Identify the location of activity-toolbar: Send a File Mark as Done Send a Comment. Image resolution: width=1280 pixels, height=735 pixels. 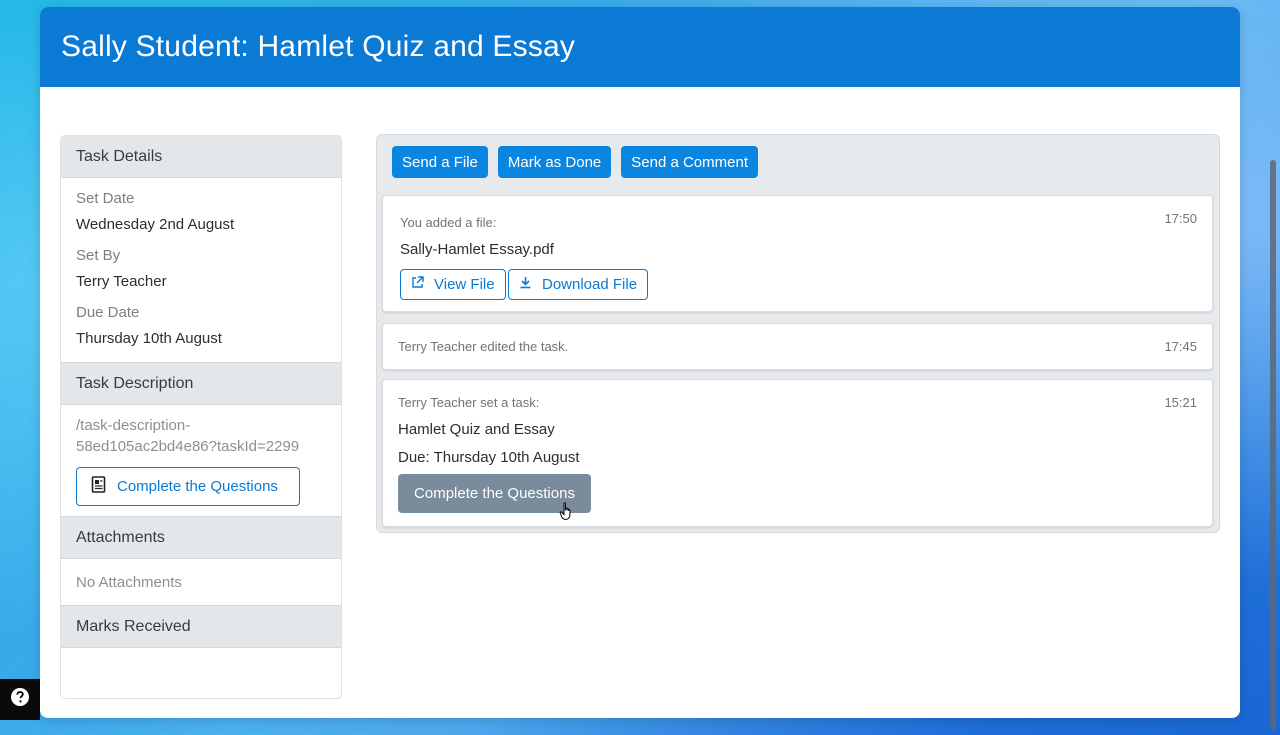
(798, 162).